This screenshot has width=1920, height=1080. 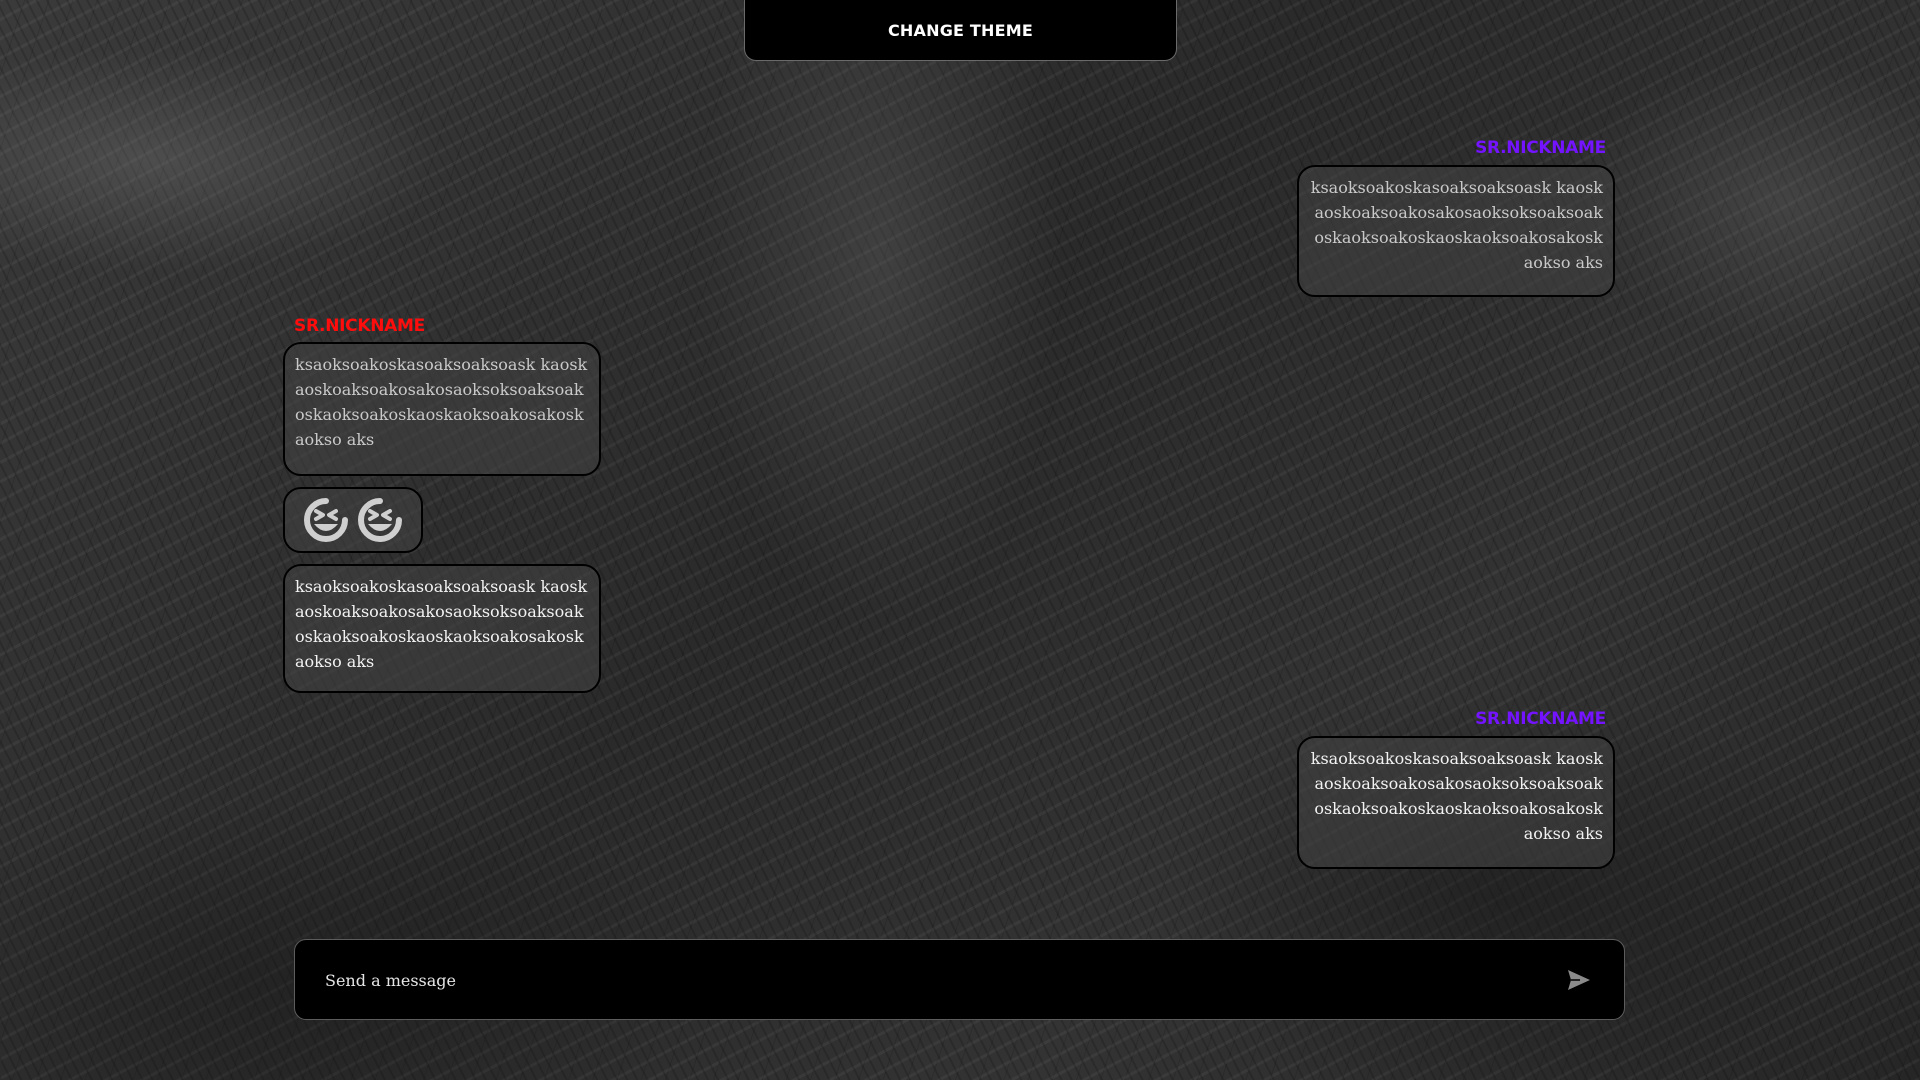 I want to click on change-theme-button: CHANGE THEME, so click(x=960, y=30).